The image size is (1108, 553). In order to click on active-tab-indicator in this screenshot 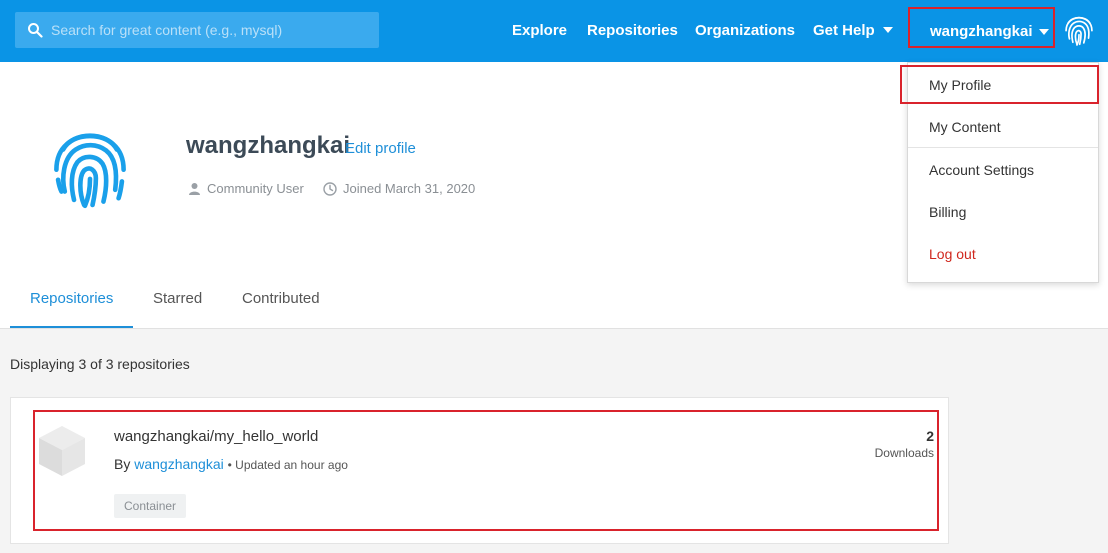, I will do `click(71, 327)`.